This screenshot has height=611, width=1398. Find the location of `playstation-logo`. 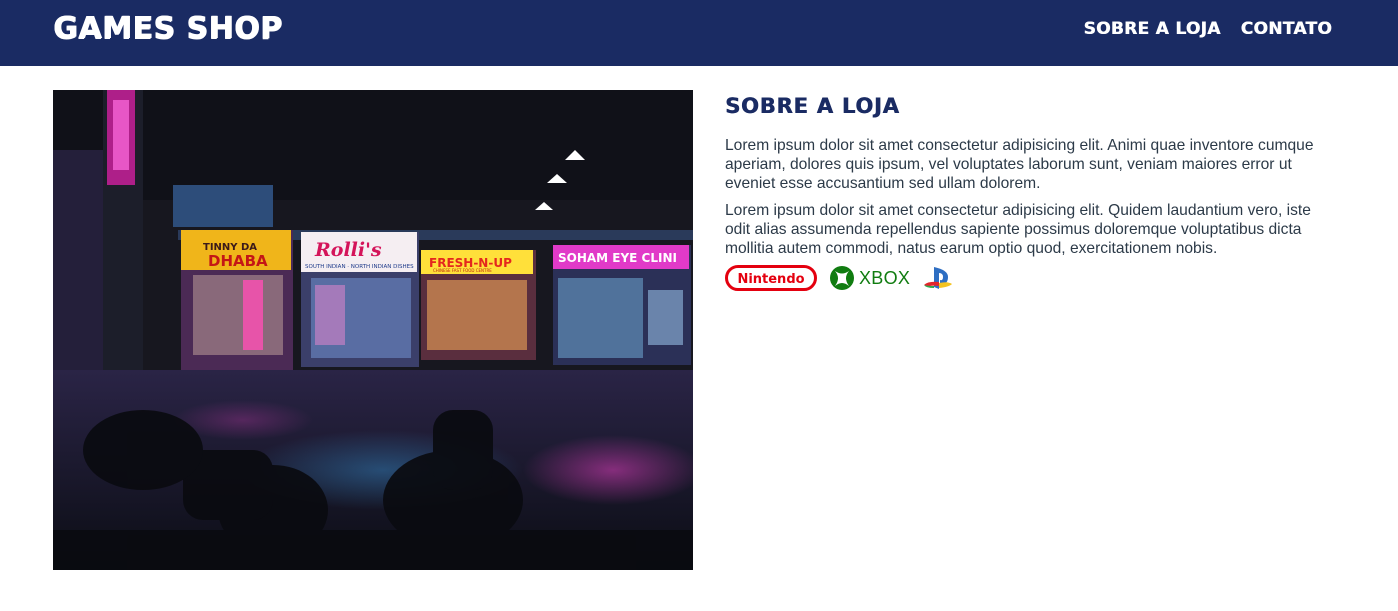

playstation-logo is located at coordinates (938, 278).